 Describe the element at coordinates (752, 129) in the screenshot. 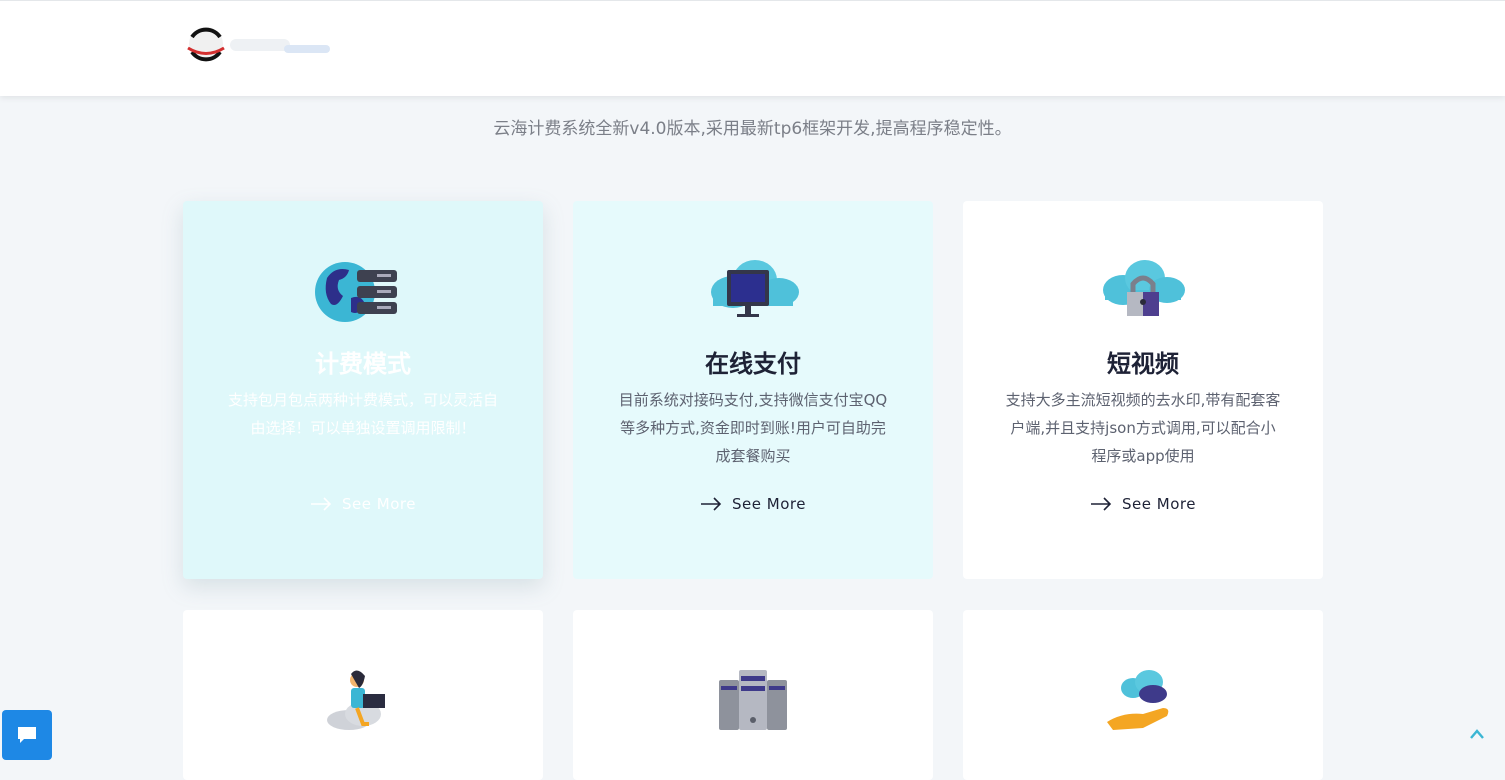

I see `page-subtitle: 云海计费系统全新v4.0版本,采用最新tp6框架开发,提高程序稳定性。` at that location.